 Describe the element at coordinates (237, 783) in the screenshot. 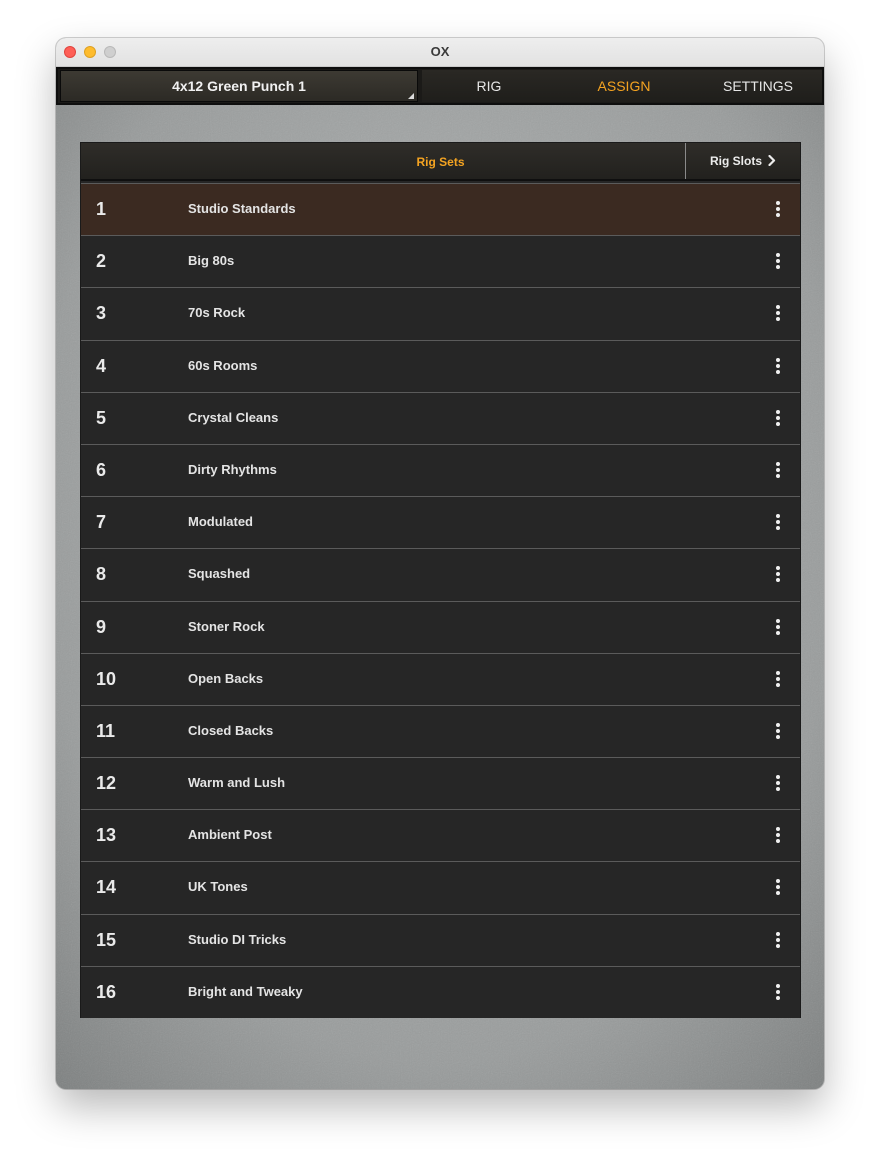

I see `rig-set-name: Warm and Lush` at that location.